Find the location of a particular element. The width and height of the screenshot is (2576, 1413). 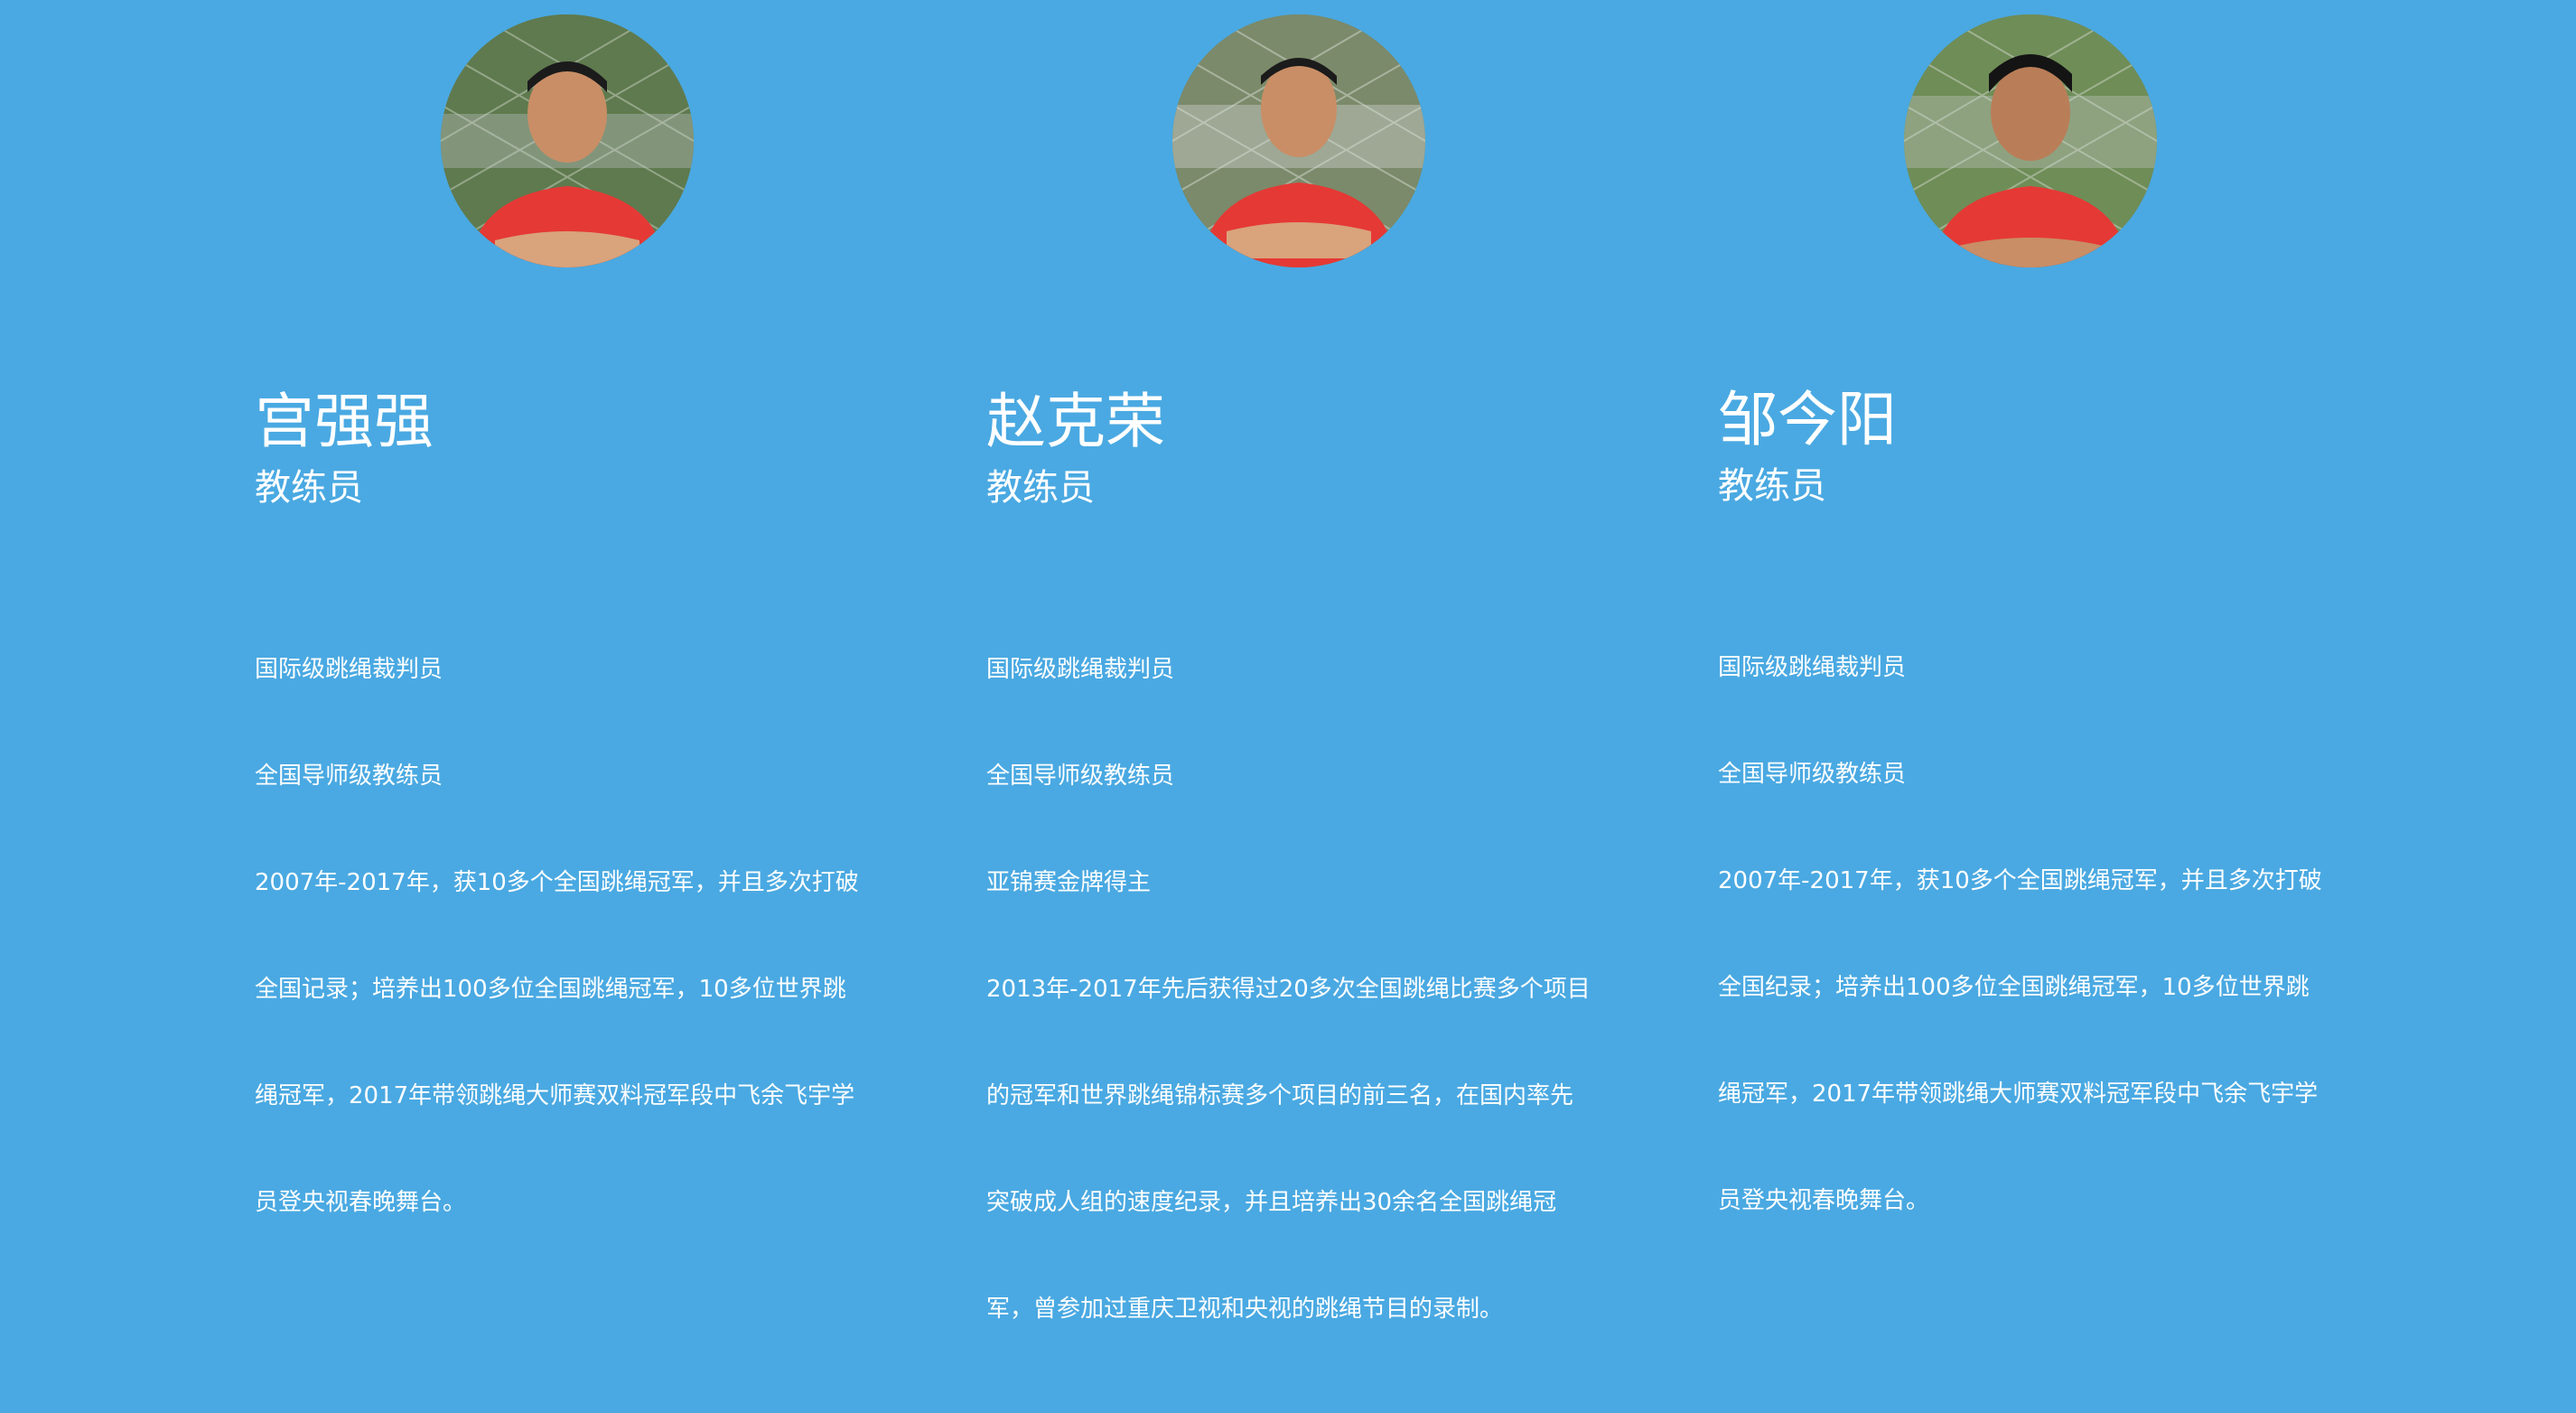

bio-line: 全国纪录；培养出100多位全国跳绳冠军，10多位世界跳 is located at coordinates (2014, 988).